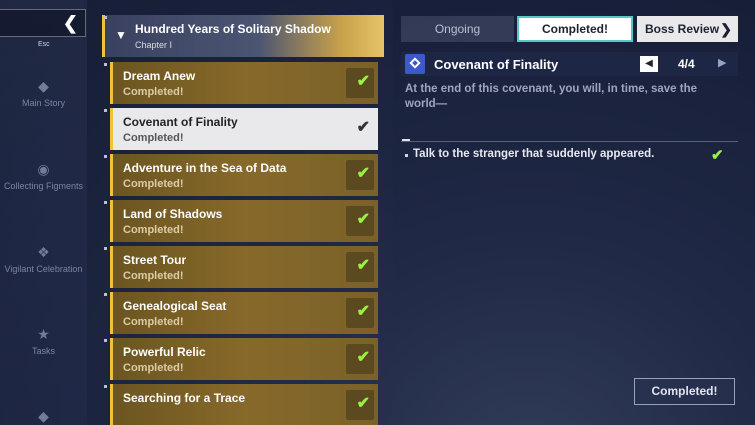 This screenshot has width=755, height=425. Describe the element at coordinates (43, 103) in the screenshot. I see `nav-item-label: Main Story` at that location.